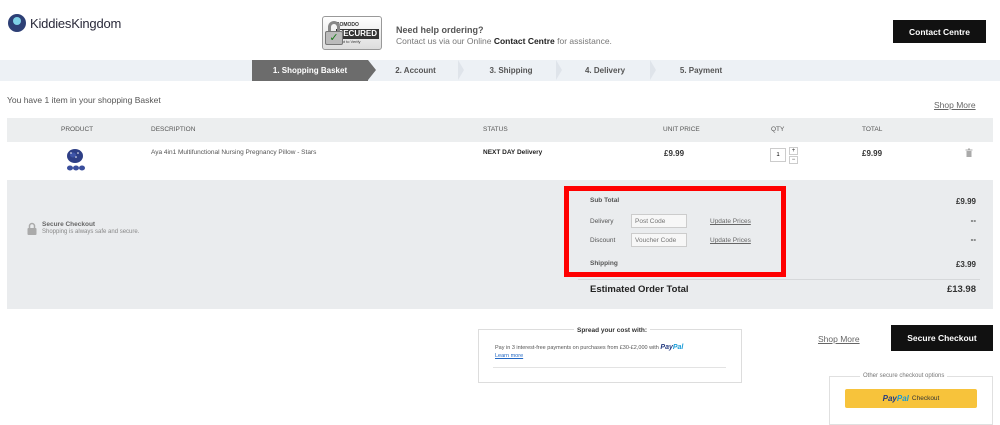  Describe the element at coordinates (939, 31) in the screenshot. I see `contact-centre-button: Contact Centre` at that location.